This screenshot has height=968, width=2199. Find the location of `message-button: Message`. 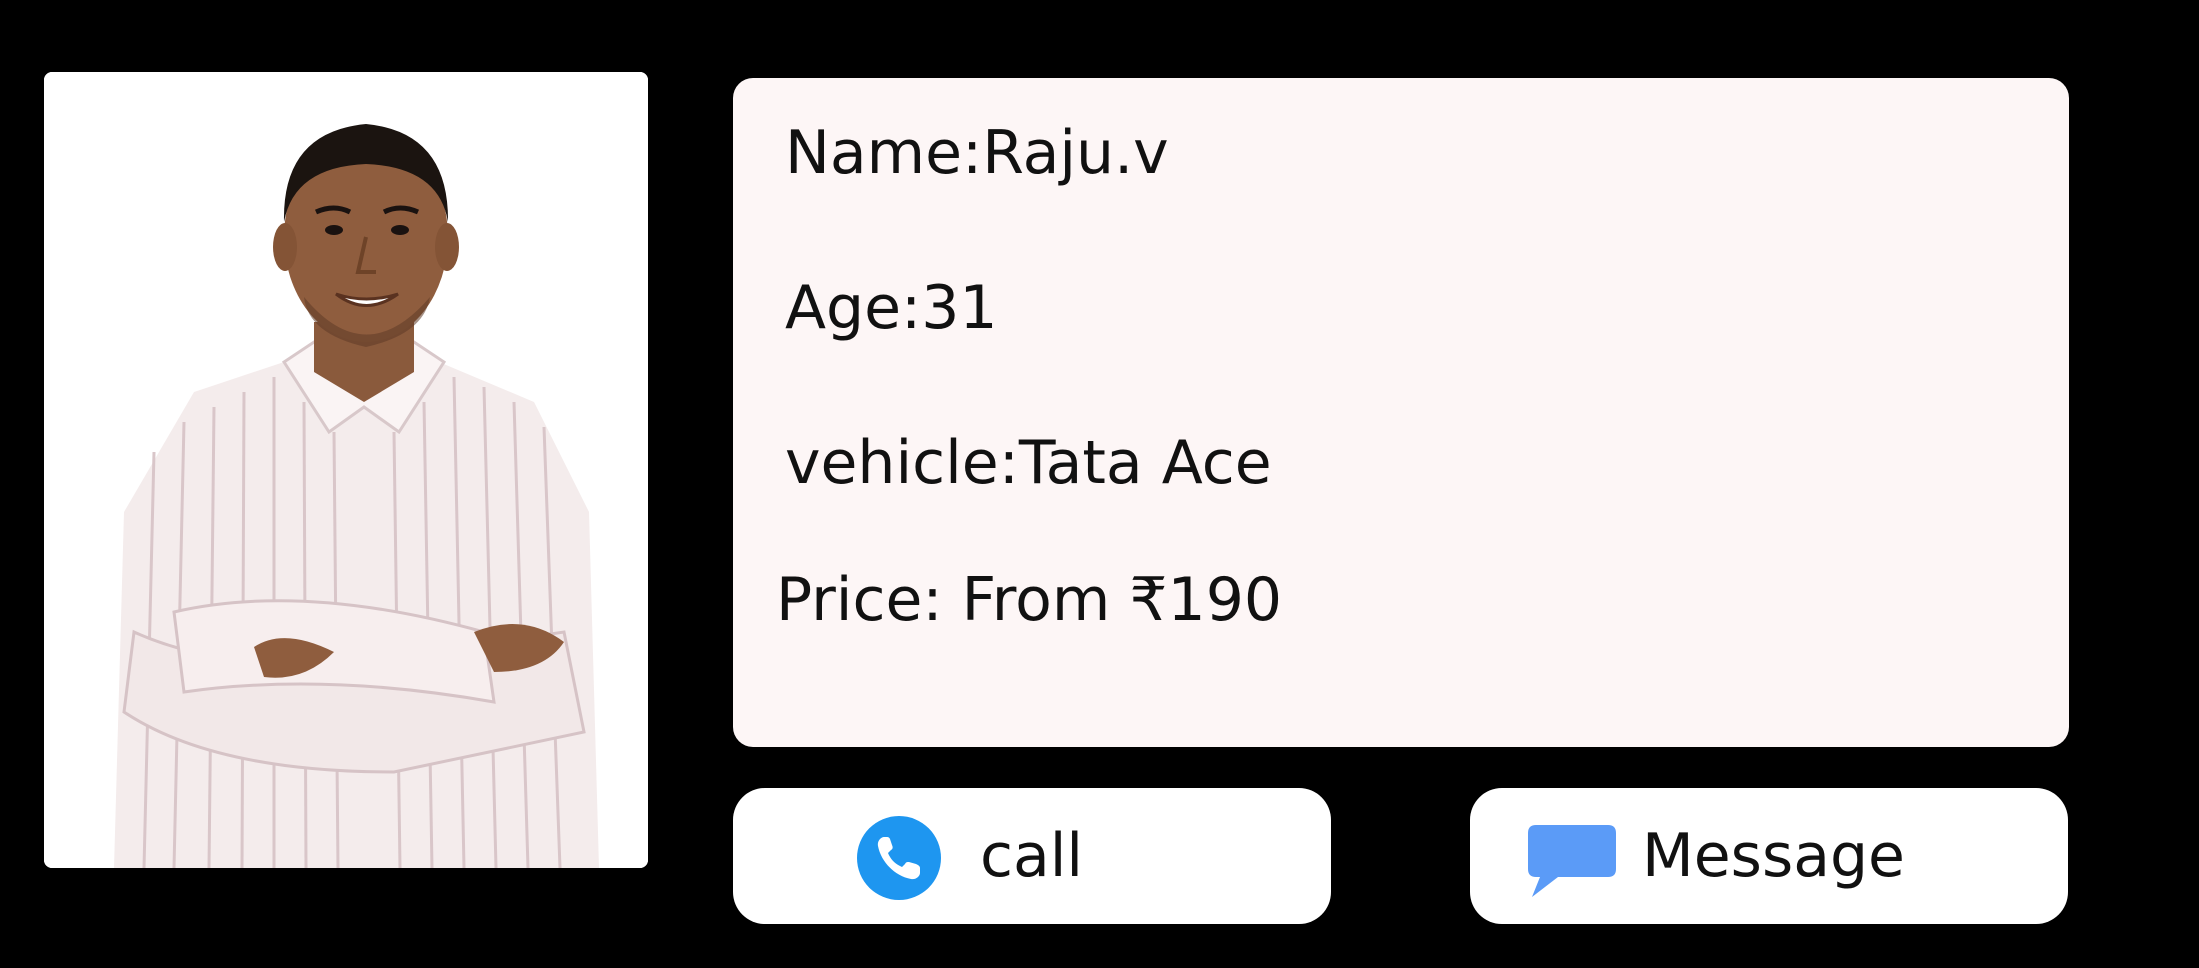

message-button: Message is located at coordinates (1769, 856).